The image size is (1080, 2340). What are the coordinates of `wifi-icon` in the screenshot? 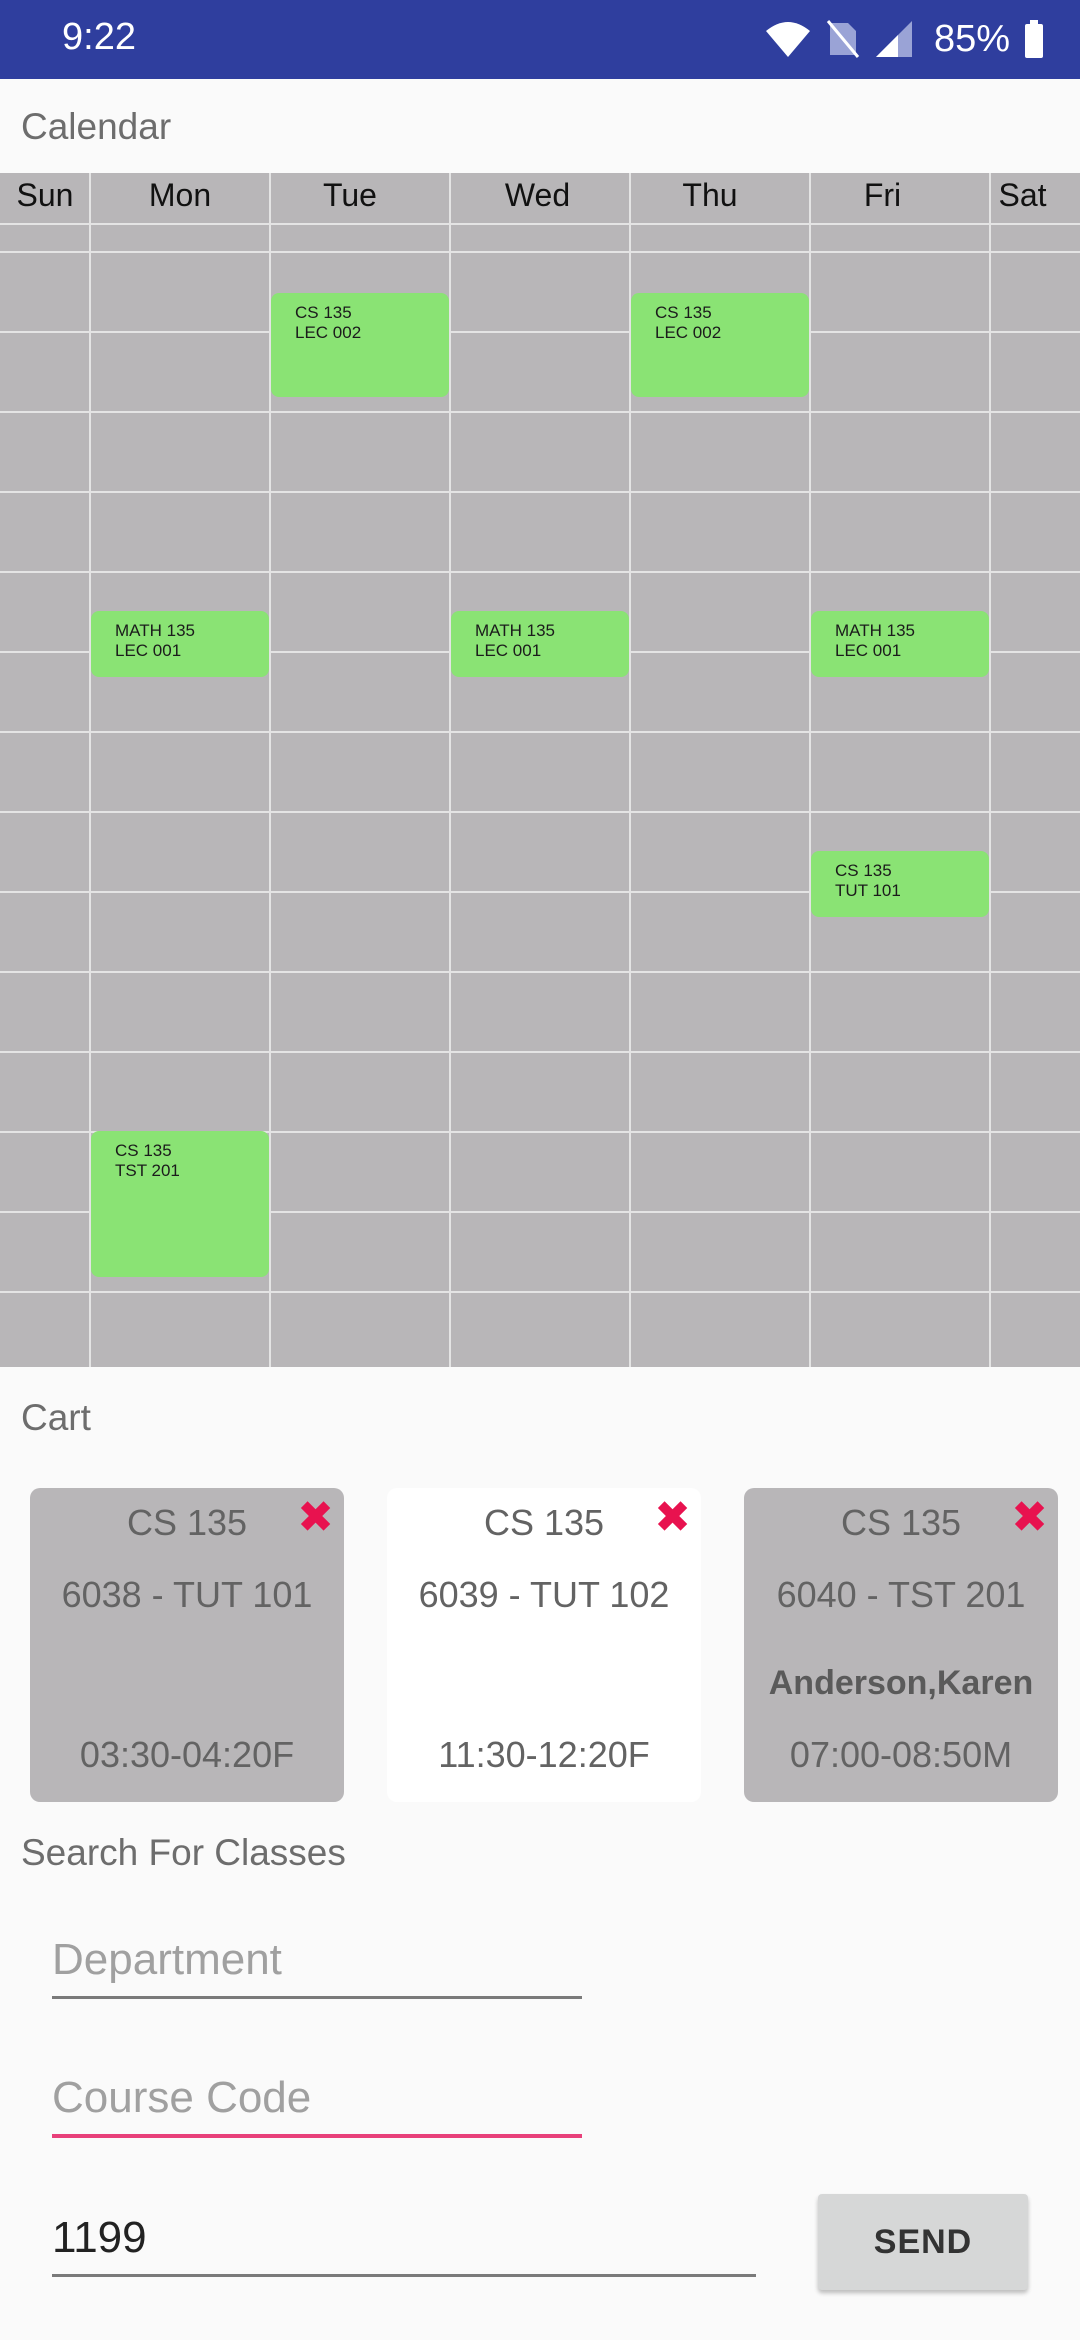 It's located at (787, 39).